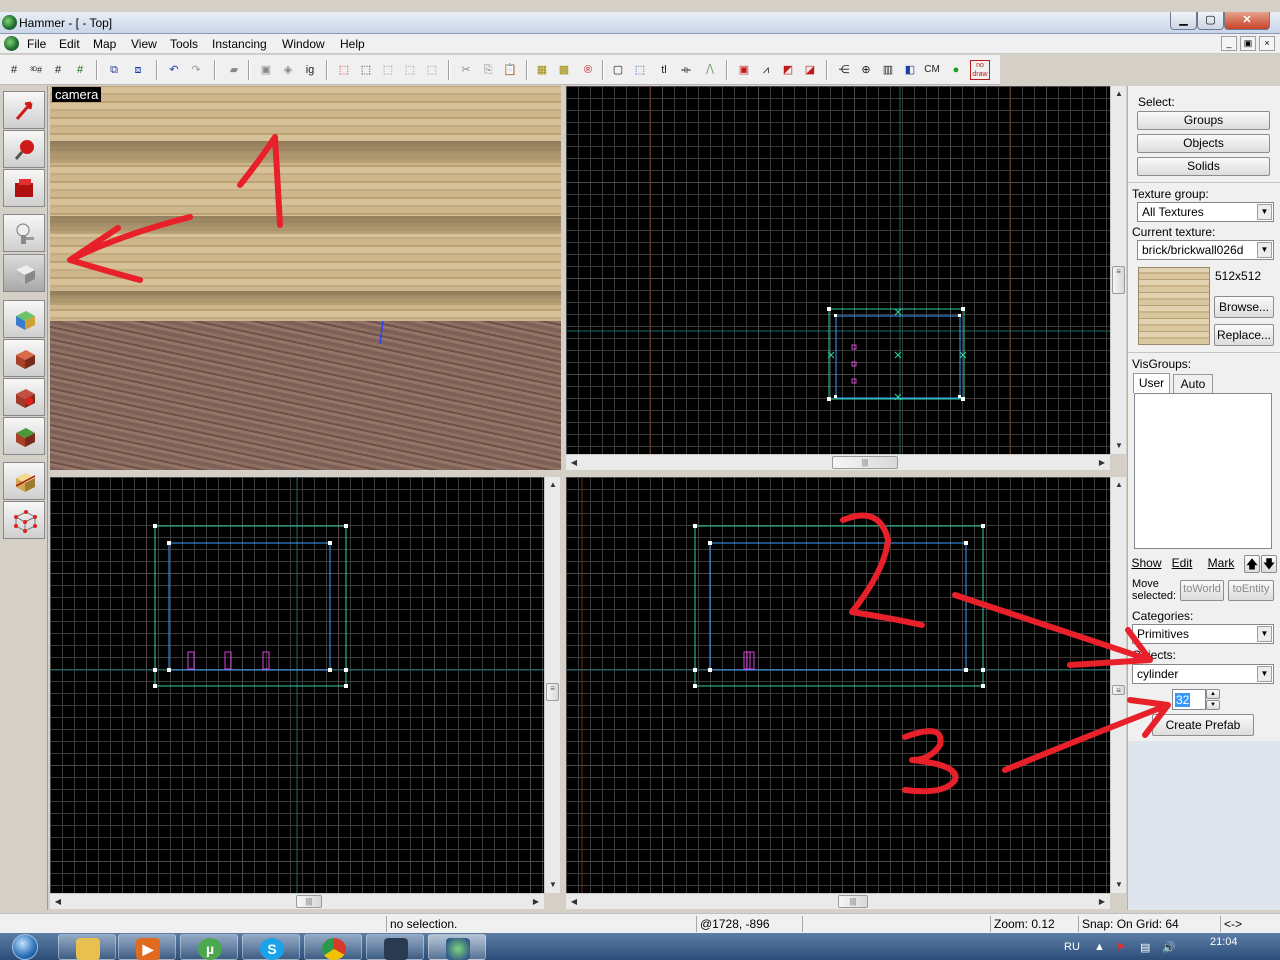 The image size is (1280, 960). Describe the element at coordinates (1148, 924) in the screenshot. I see `status-snap: Snap: On Grid: 64` at that location.